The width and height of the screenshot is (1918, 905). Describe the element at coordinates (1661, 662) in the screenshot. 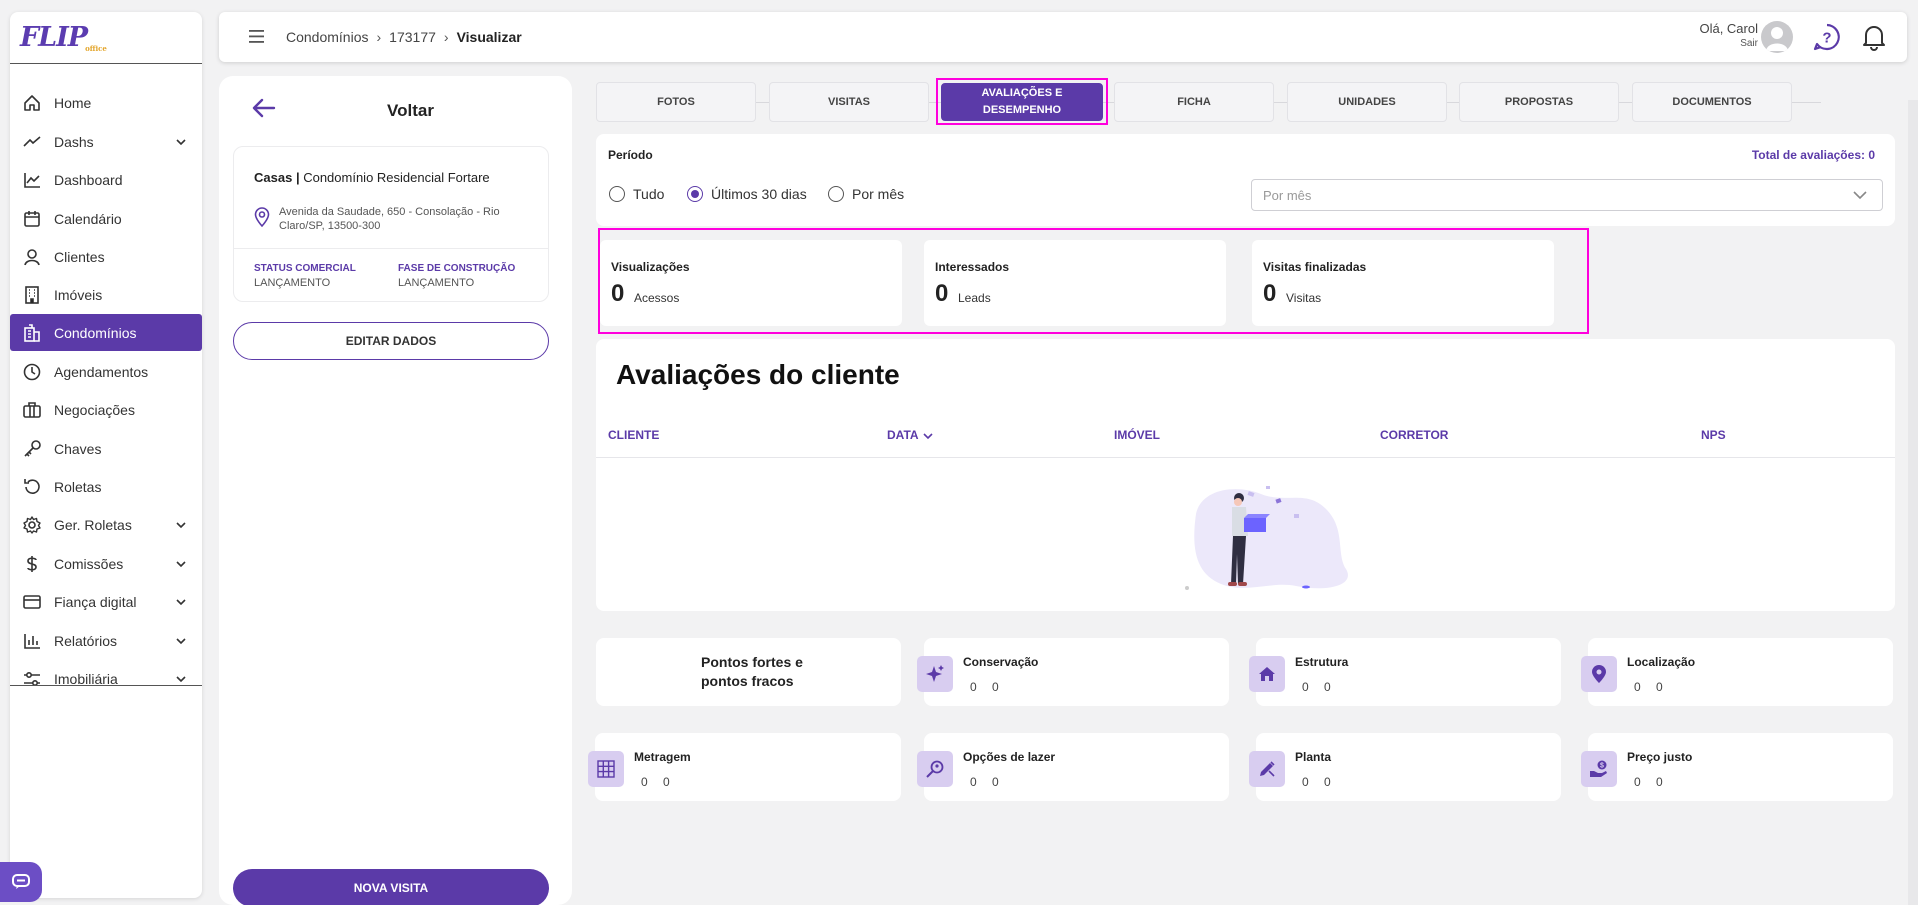

I see `point-label: Localização` at that location.